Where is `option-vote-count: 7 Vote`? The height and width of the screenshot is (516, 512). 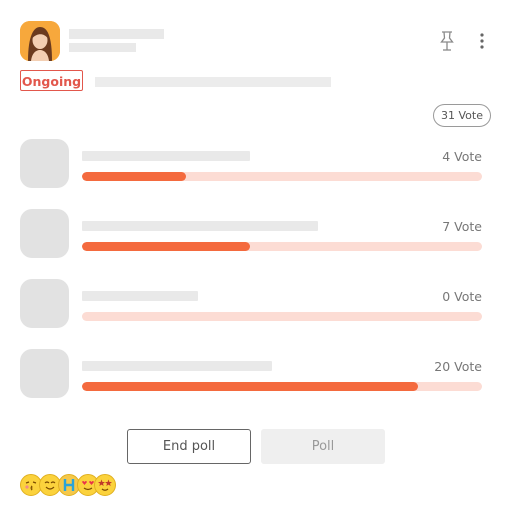 option-vote-count: 7 Vote is located at coordinates (462, 226).